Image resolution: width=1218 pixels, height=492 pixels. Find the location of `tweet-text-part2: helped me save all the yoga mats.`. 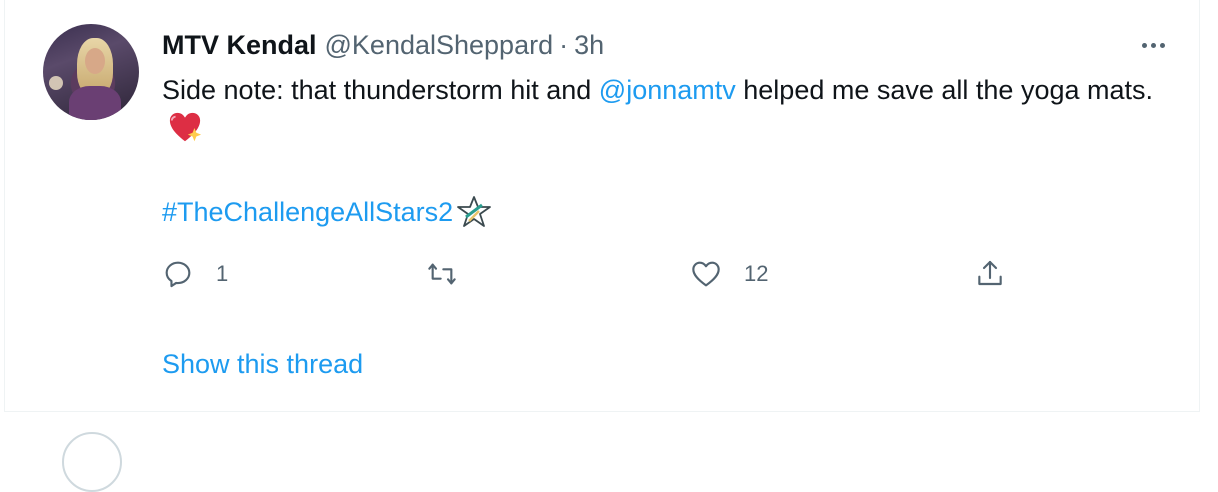

tweet-text-part2: helped me save all the yoga mats. is located at coordinates (948, 90).